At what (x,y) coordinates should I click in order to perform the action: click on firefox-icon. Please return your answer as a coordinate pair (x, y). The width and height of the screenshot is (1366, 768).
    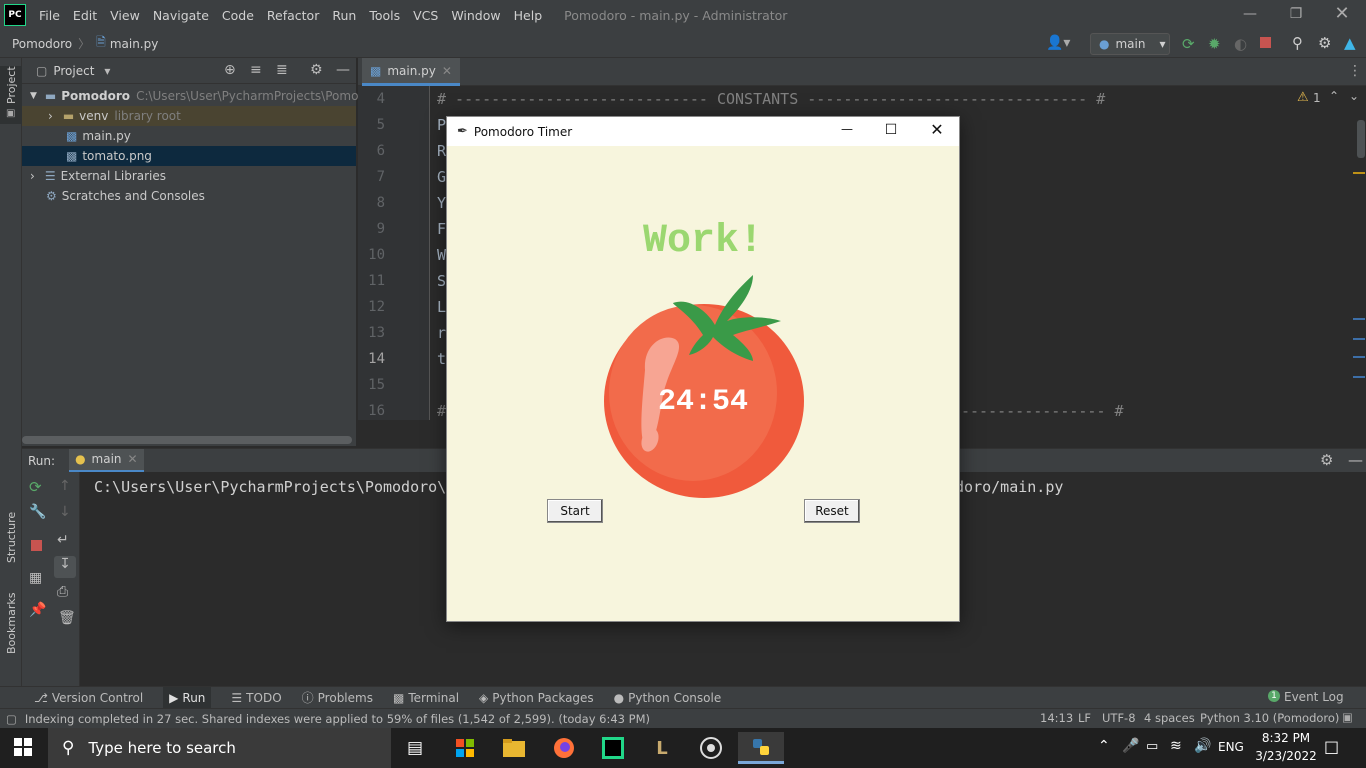
    Looking at the image, I should click on (564, 748).